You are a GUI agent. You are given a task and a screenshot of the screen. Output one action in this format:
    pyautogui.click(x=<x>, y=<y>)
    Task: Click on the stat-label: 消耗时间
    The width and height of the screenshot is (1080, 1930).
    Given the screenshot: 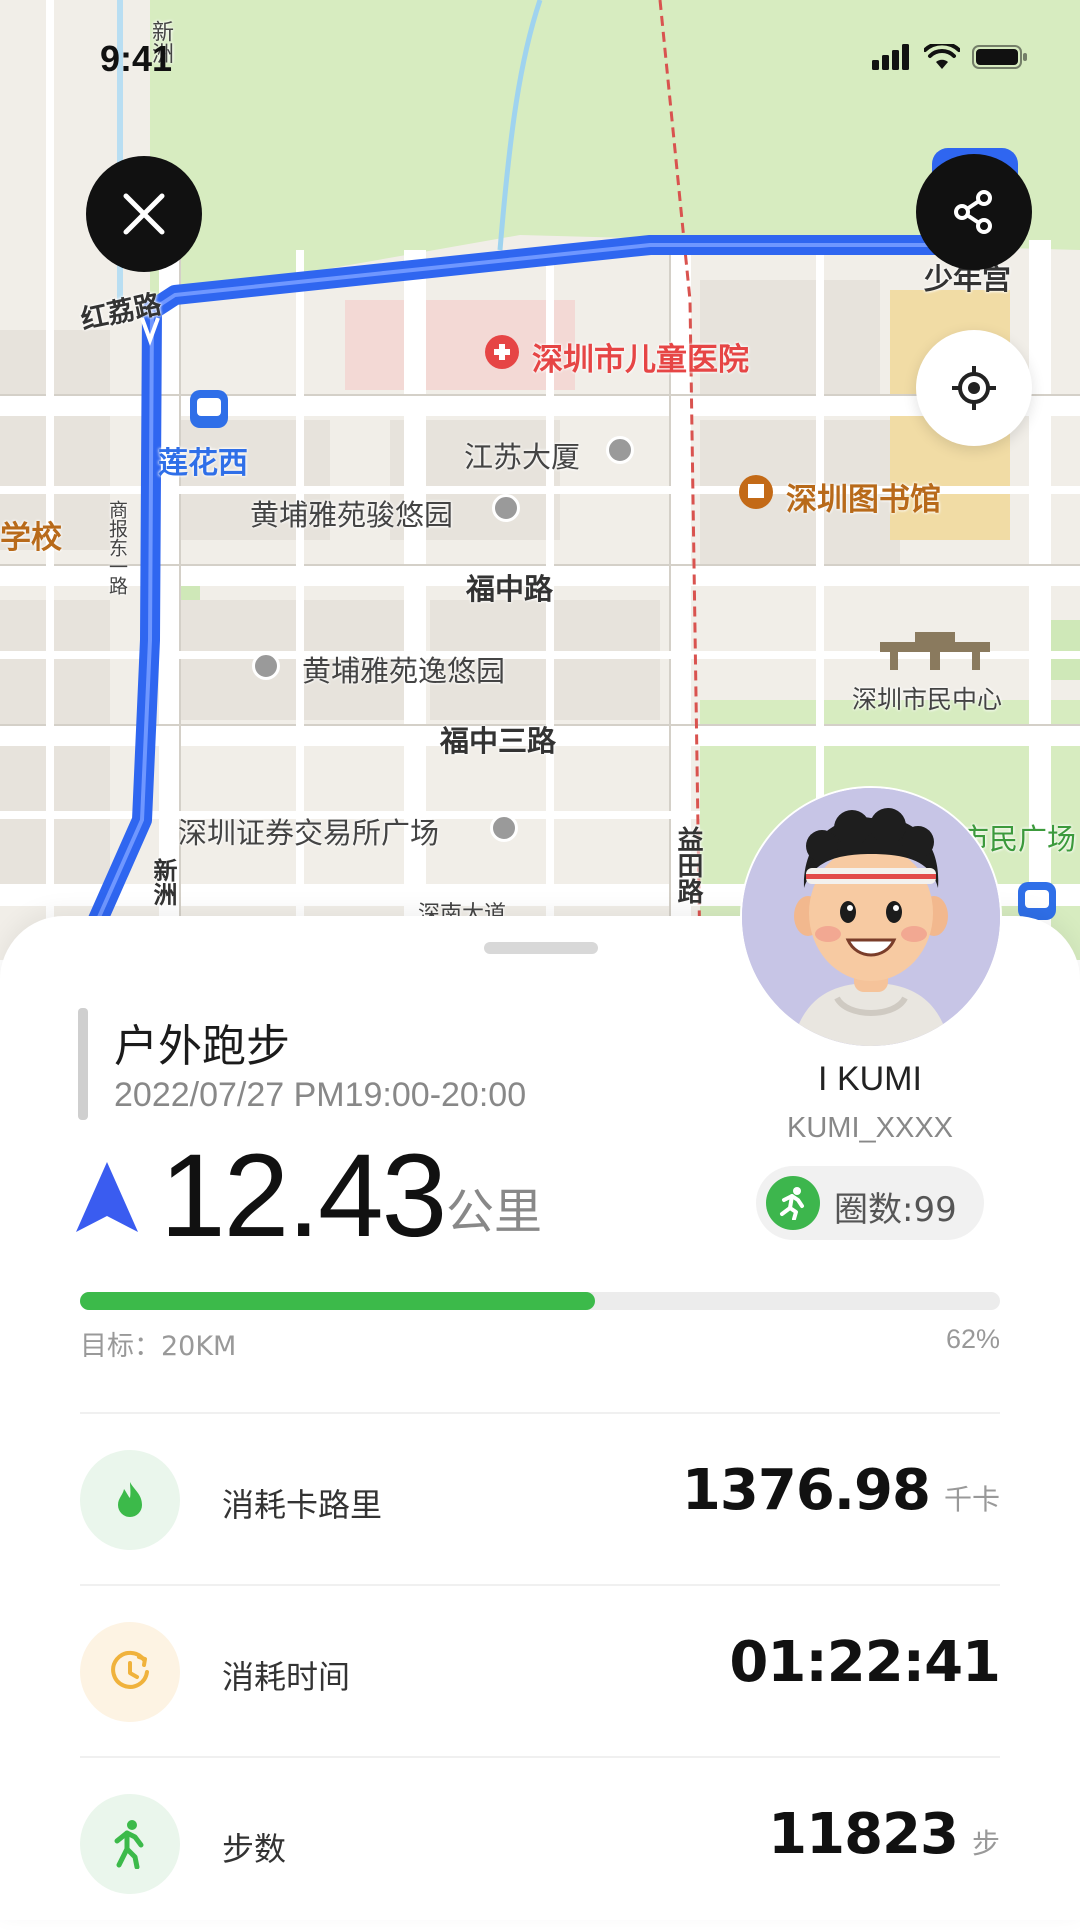 What is the action you would take?
    pyautogui.click(x=286, y=1677)
    